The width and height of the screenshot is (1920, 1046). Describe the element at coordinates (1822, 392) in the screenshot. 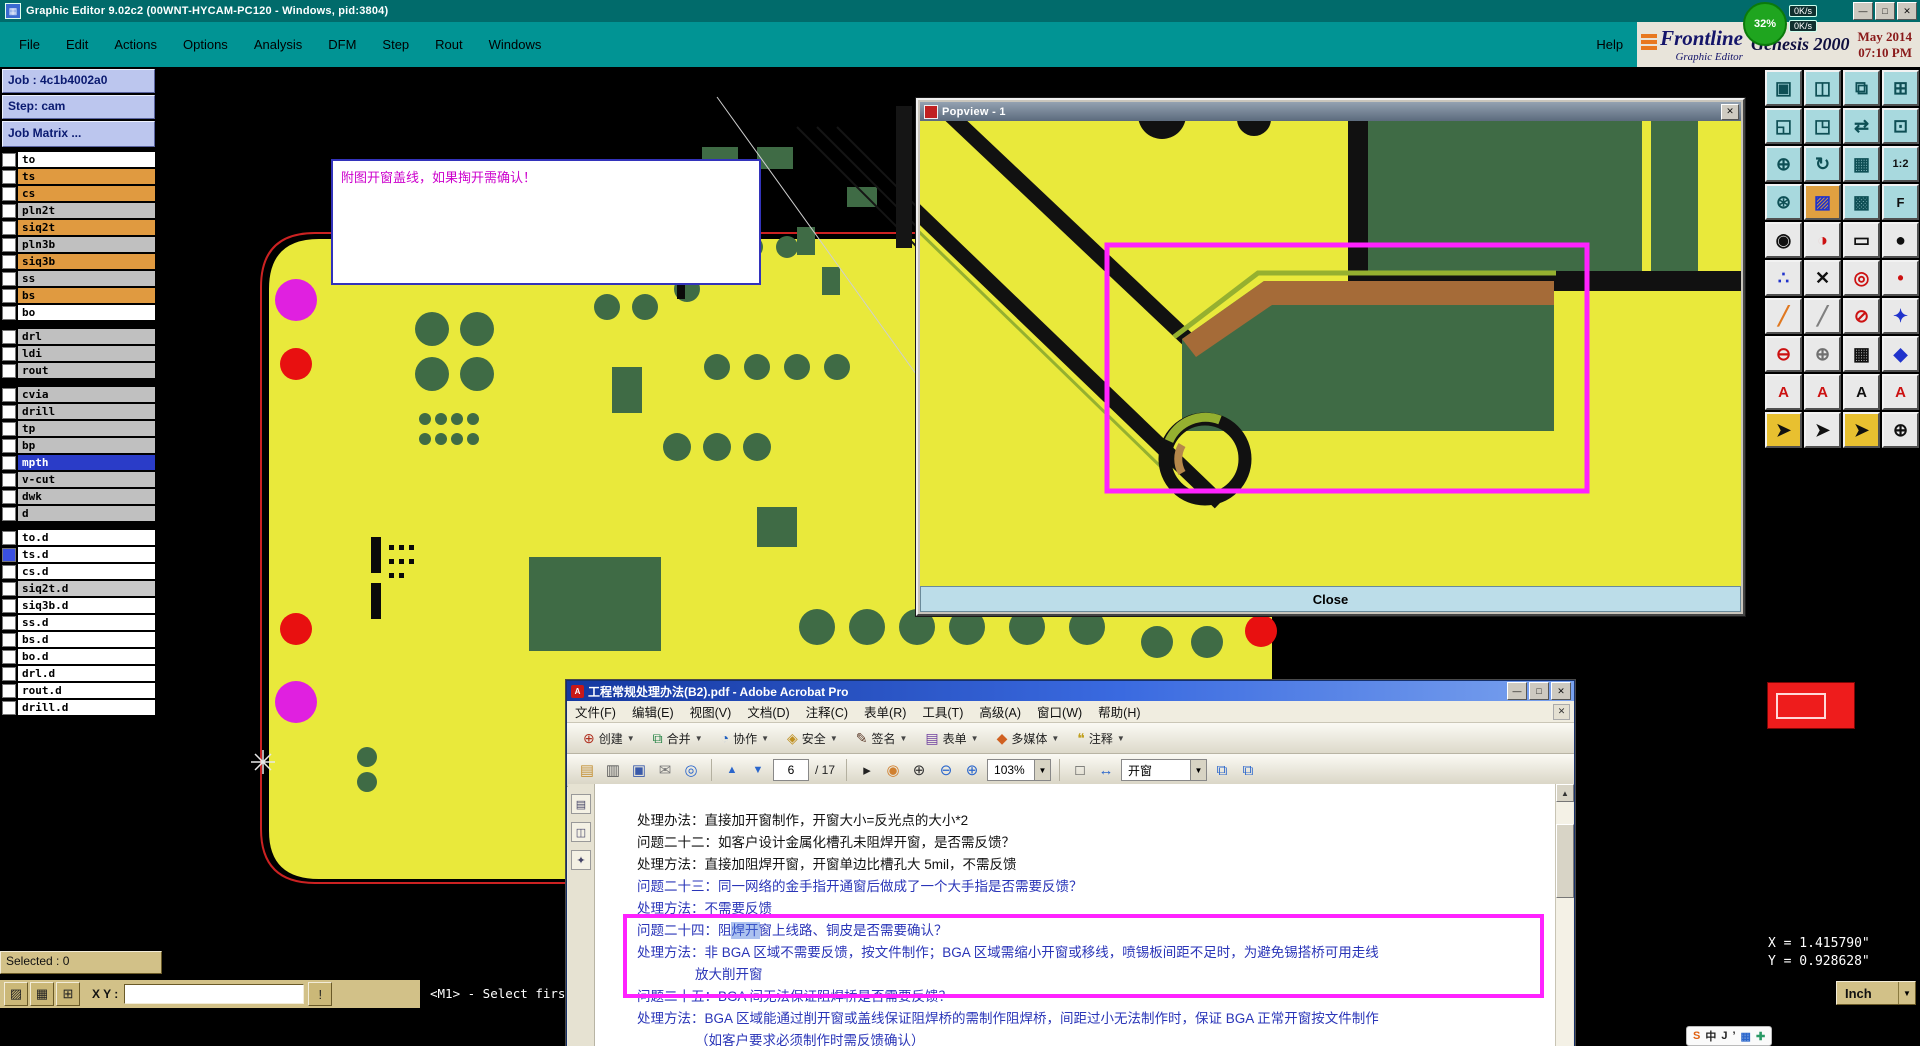

I see `text-a-red2-tool: A` at that location.